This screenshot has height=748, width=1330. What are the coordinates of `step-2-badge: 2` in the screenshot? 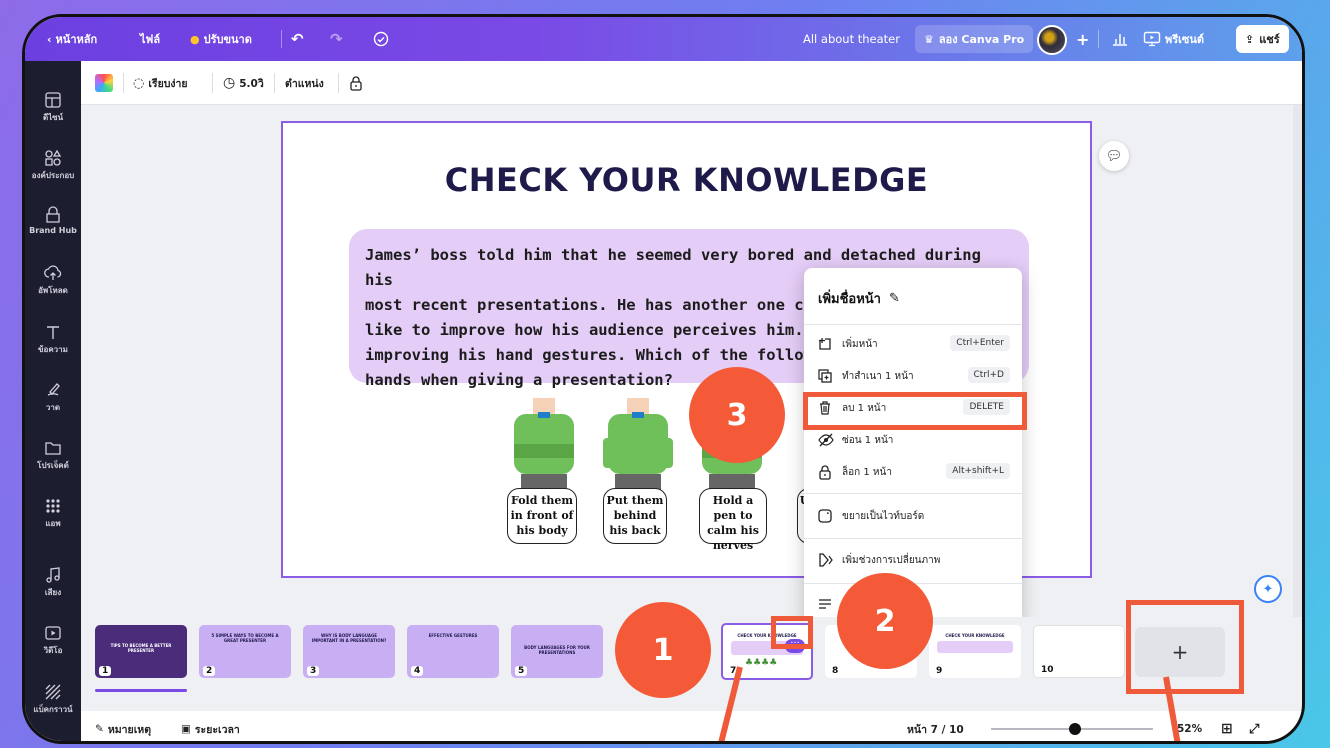 It's located at (885, 621).